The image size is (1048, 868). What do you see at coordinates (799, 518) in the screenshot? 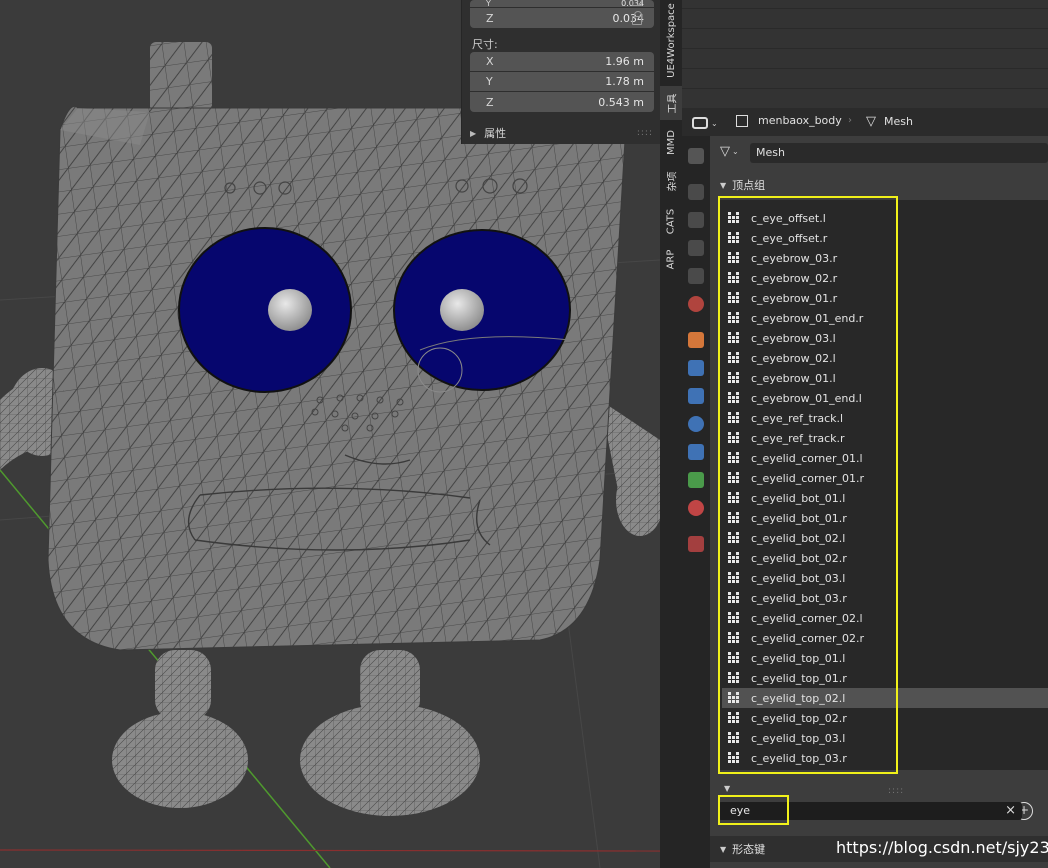
I see `vertex-group-label: c_eyelid_bot_01.r` at bounding box center [799, 518].